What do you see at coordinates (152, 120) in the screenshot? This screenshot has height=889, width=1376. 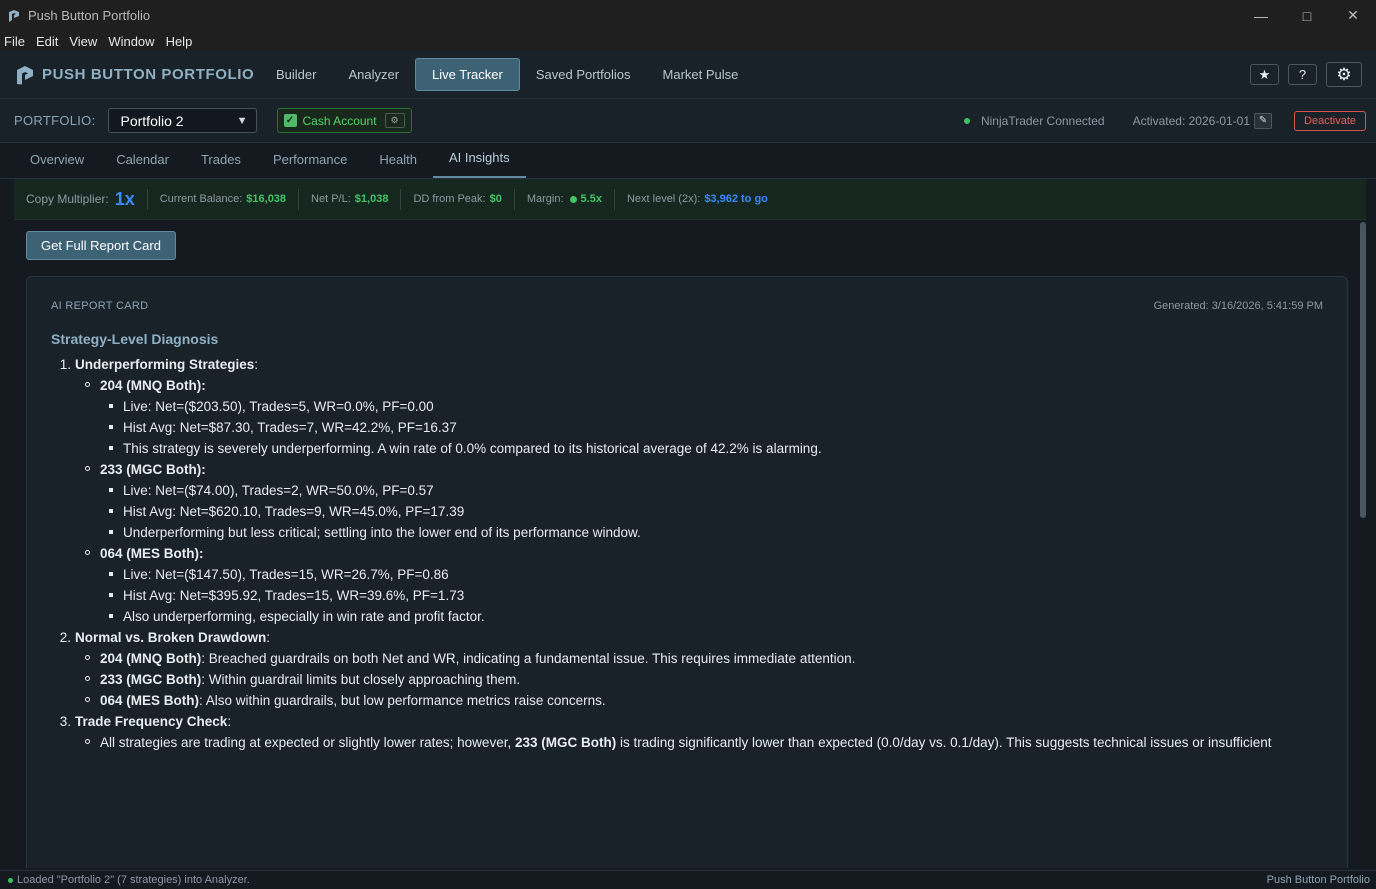 I see `portfolio-select-value: Portfolio 2` at bounding box center [152, 120].